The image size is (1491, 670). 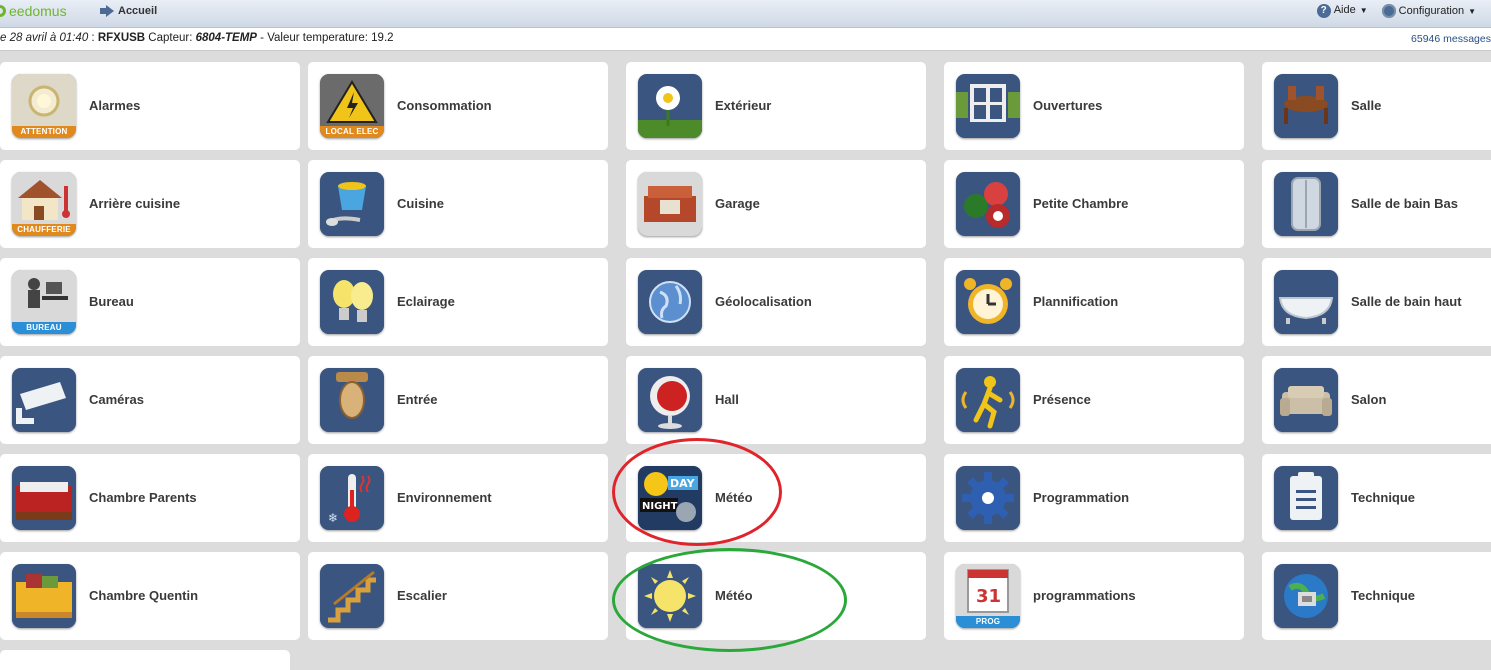 What do you see at coordinates (458, 400) in the screenshot?
I see `room-tile-entree: Entrée` at bounding box center [458, 400].